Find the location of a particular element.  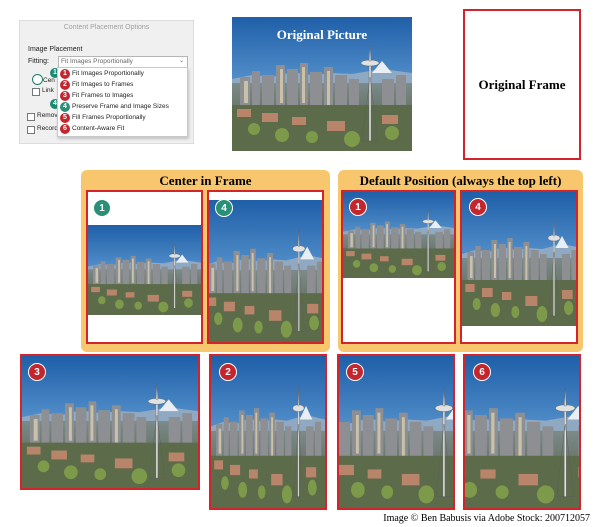

center-option-label: Cen is located at coordinates (49, 80).